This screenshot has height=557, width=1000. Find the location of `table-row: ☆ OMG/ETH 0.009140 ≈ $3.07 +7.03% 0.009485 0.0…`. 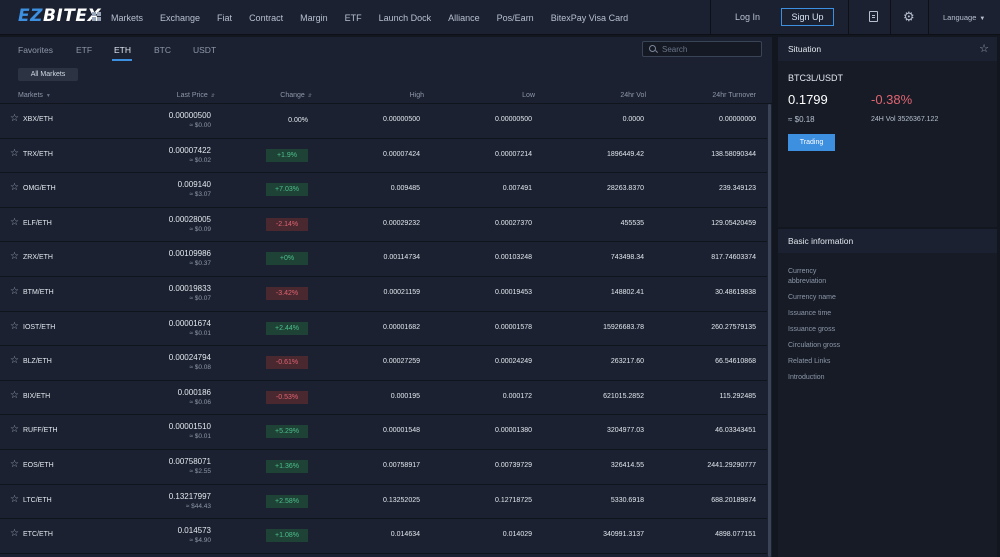

table-row: ☆ OMG/ETH 0.009140 ≈ $3.07 +7.03% 0.009485 0.0… is located at coordinates (386, 190).